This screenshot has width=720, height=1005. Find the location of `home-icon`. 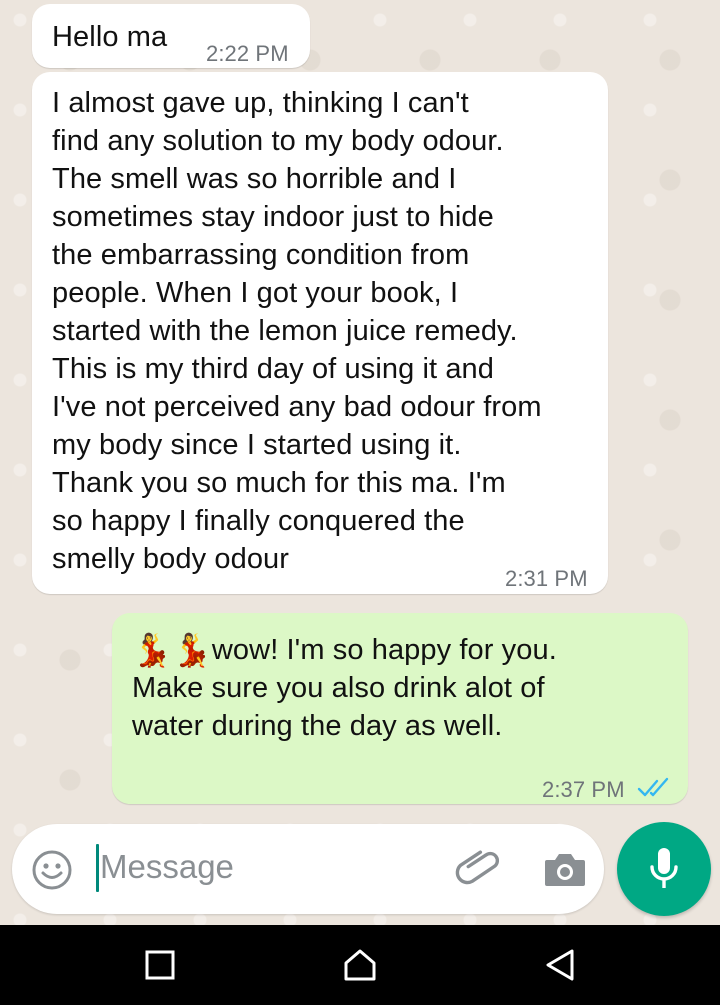

home-icon is located at coordinates (360, 965).